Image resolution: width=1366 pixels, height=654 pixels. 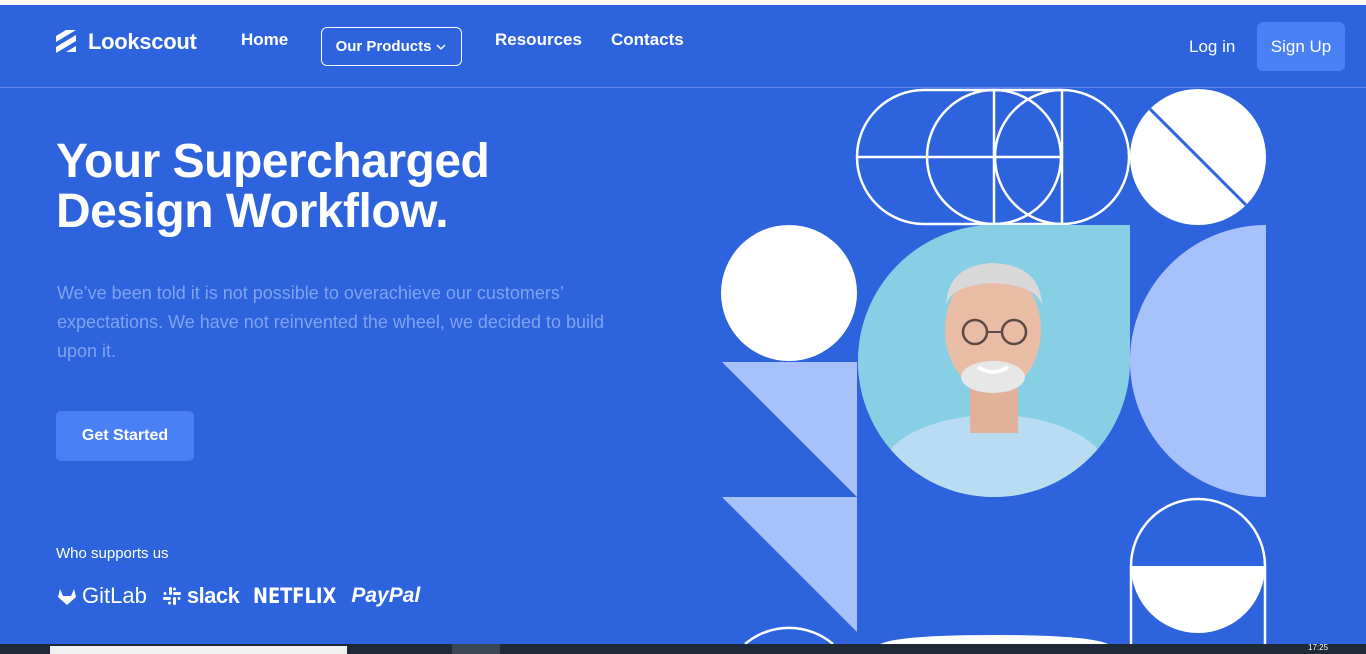 What do you see at coordinates (198, 650) in the screenshot?
I see `taskbar-window-preview` at bounding box center [198, 650].